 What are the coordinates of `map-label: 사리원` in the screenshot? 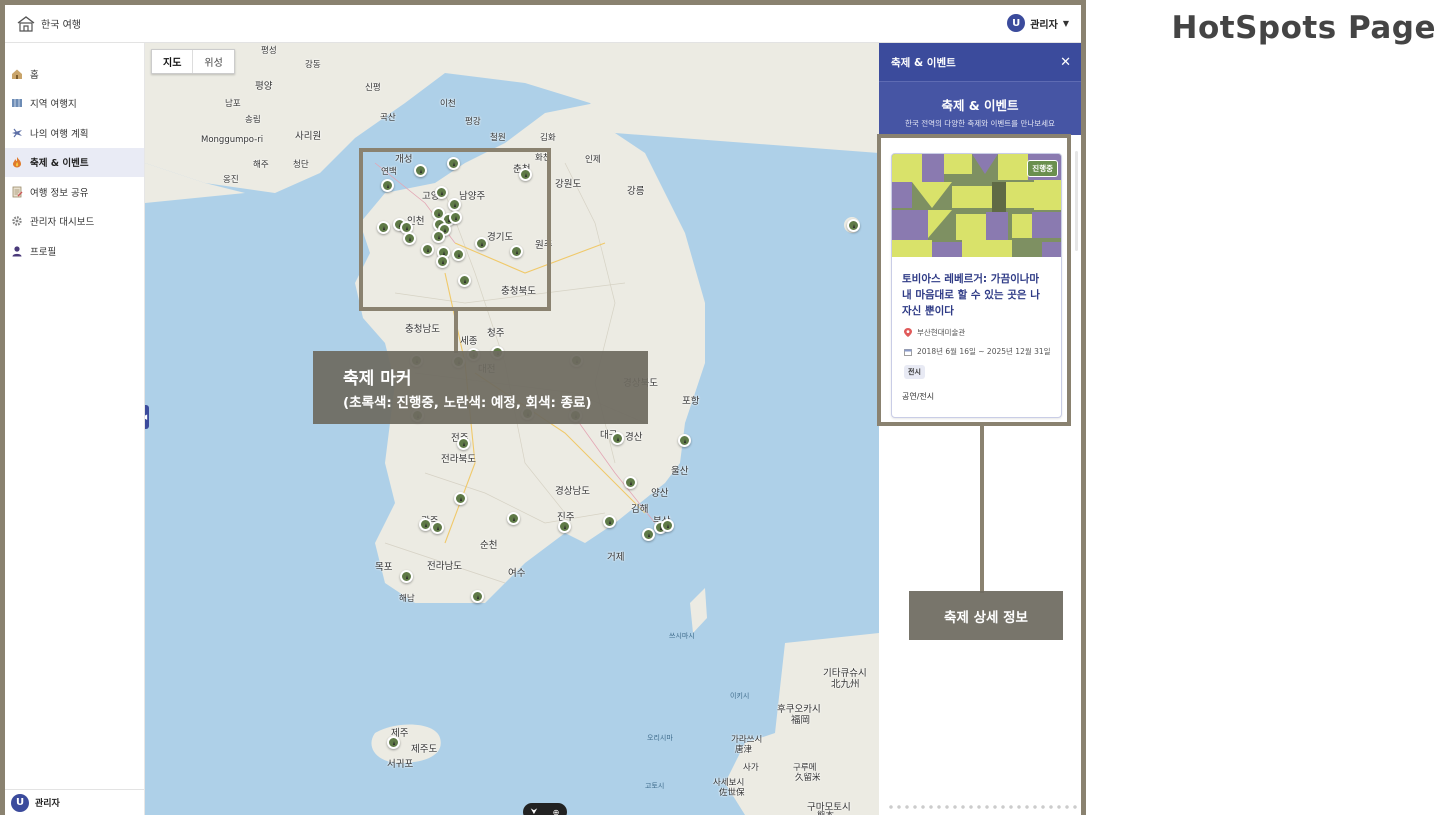 It's located at (308, 136).